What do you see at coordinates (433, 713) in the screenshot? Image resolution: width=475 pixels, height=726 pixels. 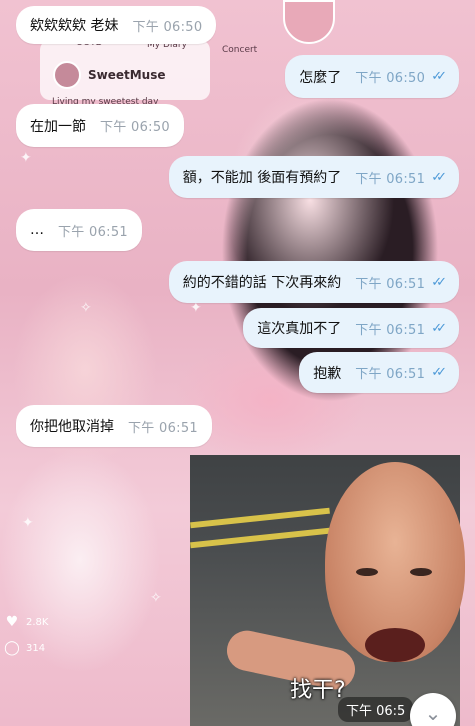 I see `chevron-down-icon: ⌄` at bounding box center [433, 713].